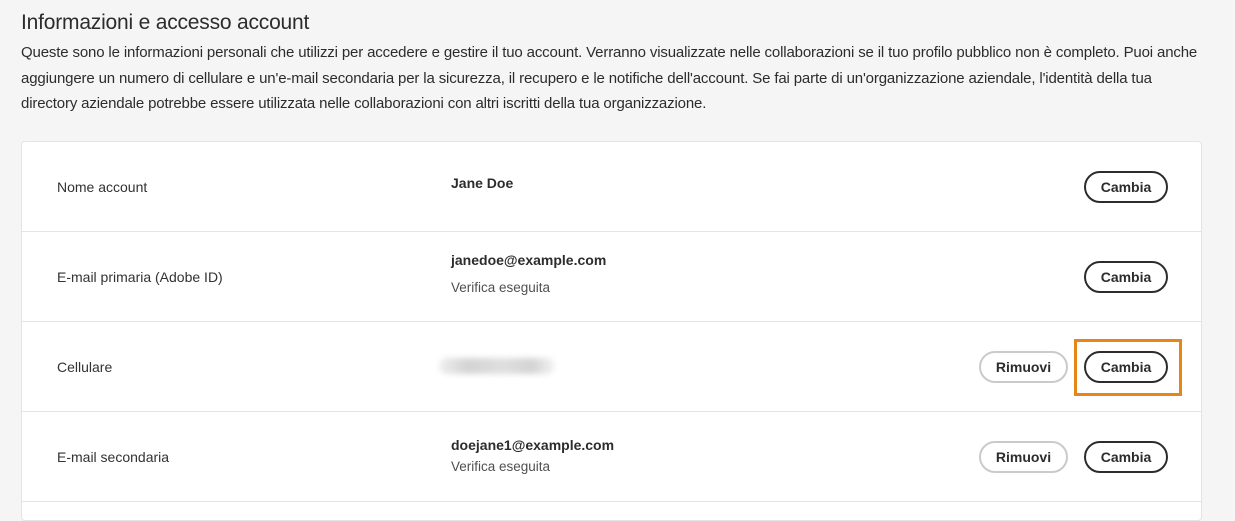  I want to click on secondary-email-value: doejane1@example.com, so click(533, 445).